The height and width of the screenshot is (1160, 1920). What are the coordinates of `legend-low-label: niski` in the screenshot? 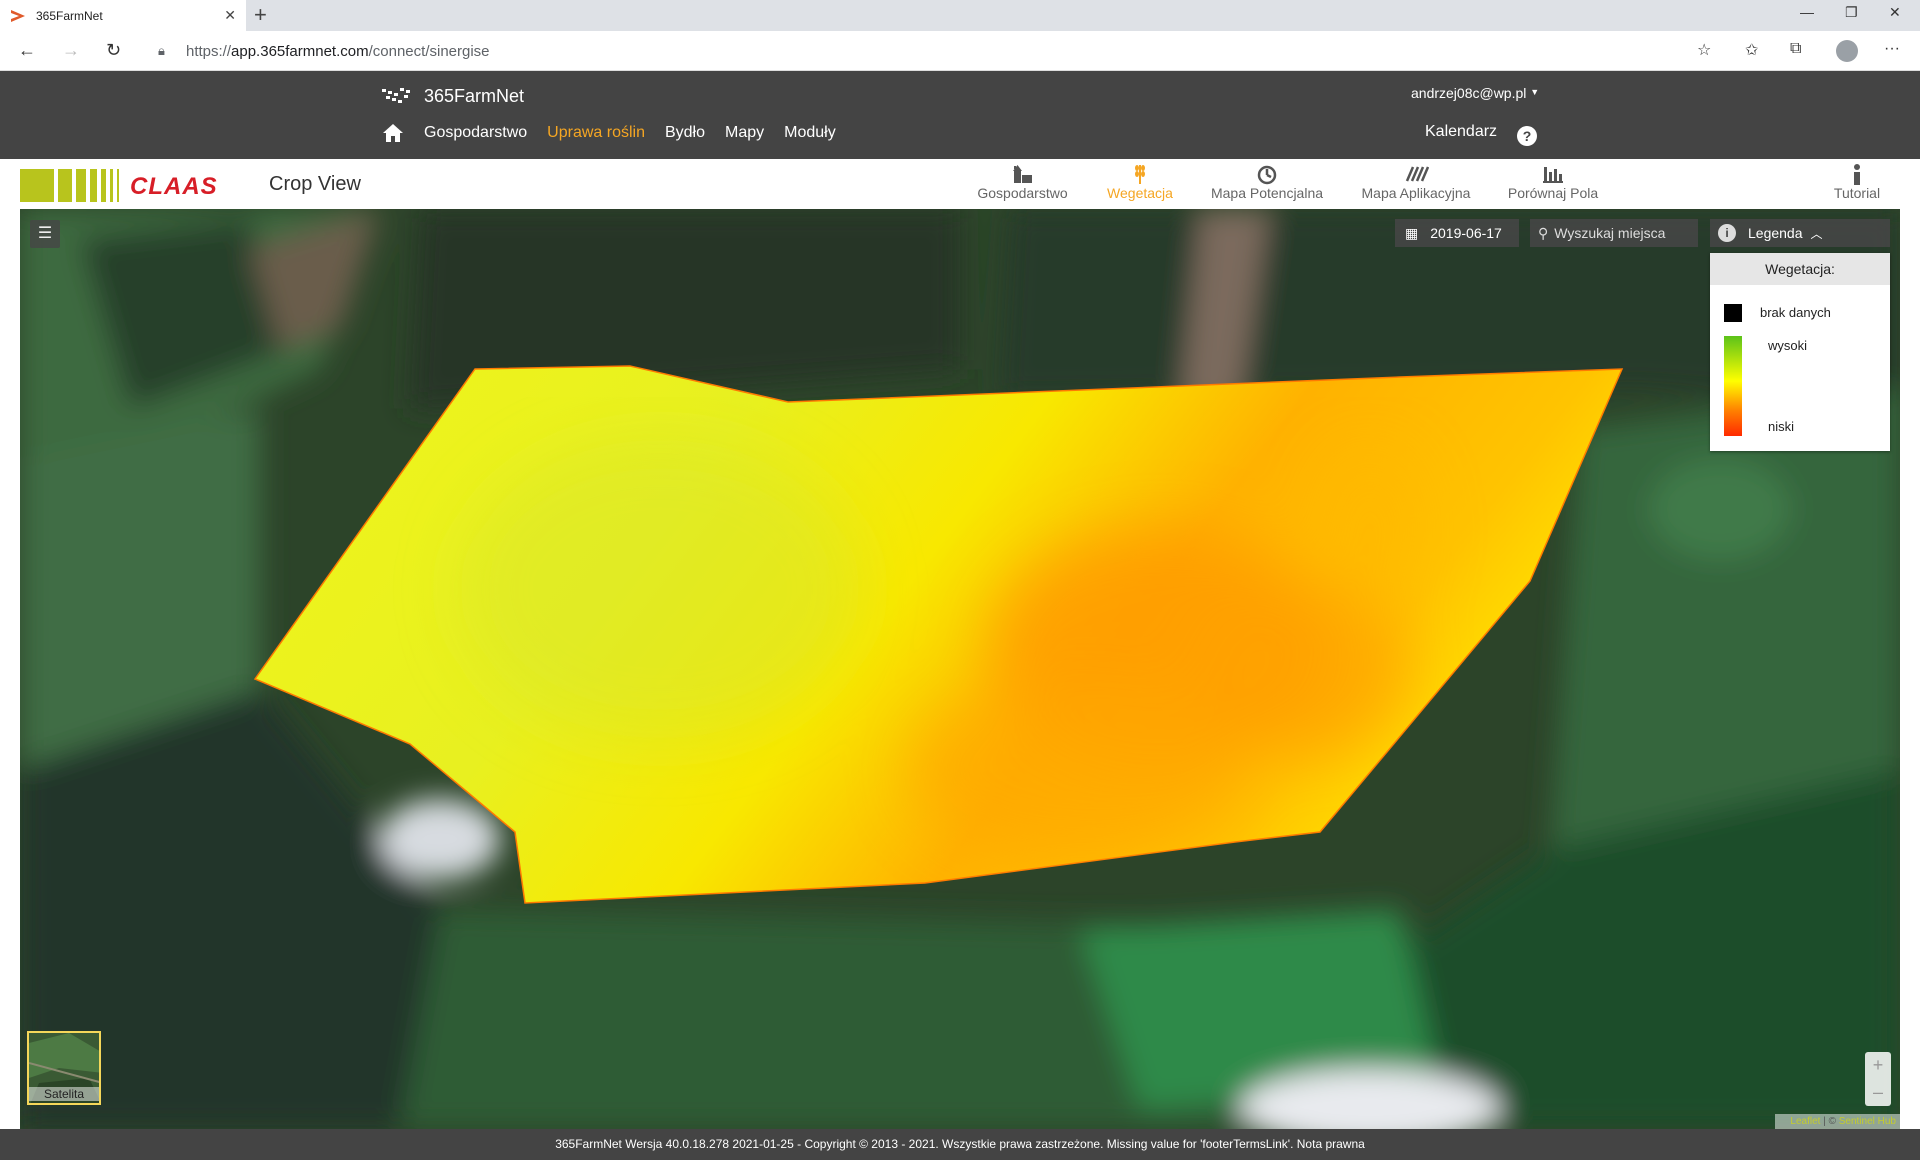 It's located at (1781, 426).